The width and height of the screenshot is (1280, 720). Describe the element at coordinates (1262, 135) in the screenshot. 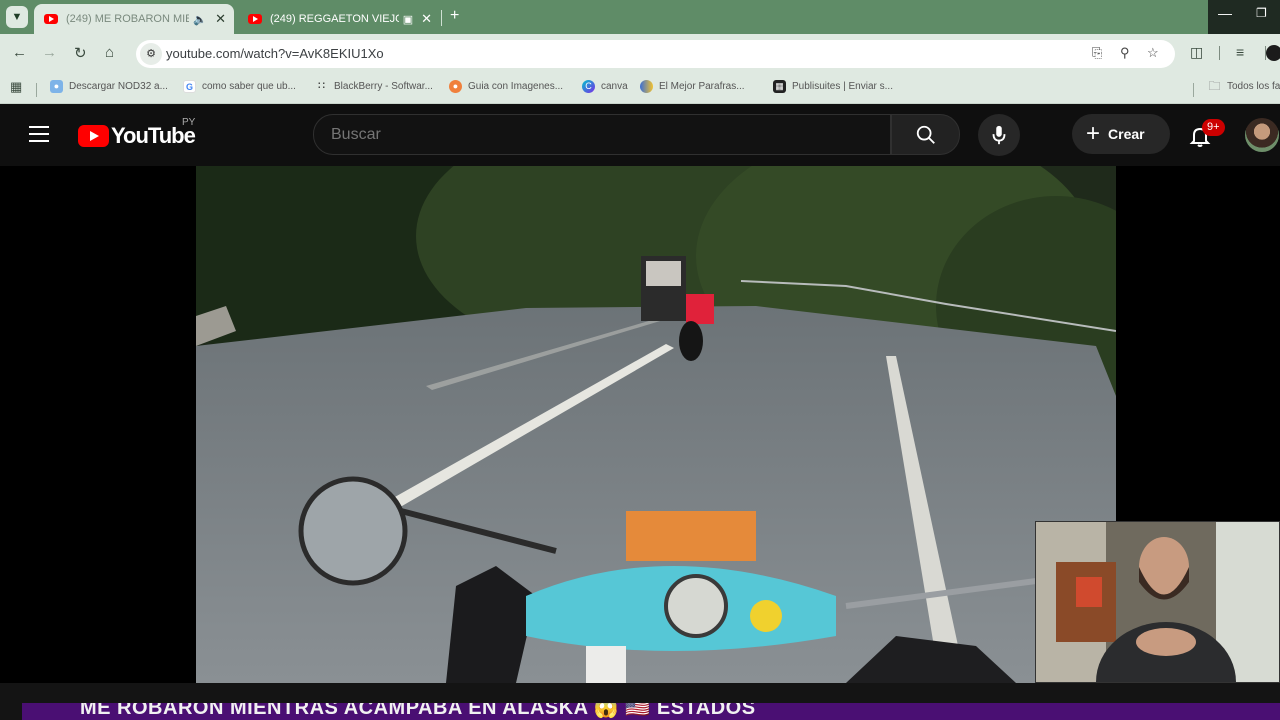

I see `account-avatar` at that location.